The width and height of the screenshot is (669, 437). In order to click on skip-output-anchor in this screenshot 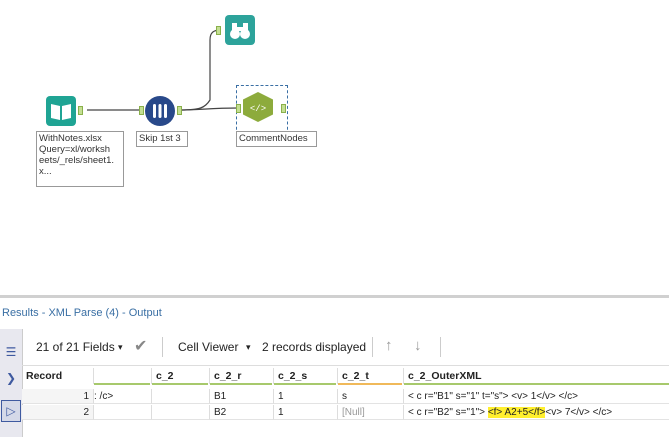, I will do `click(179, 110)`.